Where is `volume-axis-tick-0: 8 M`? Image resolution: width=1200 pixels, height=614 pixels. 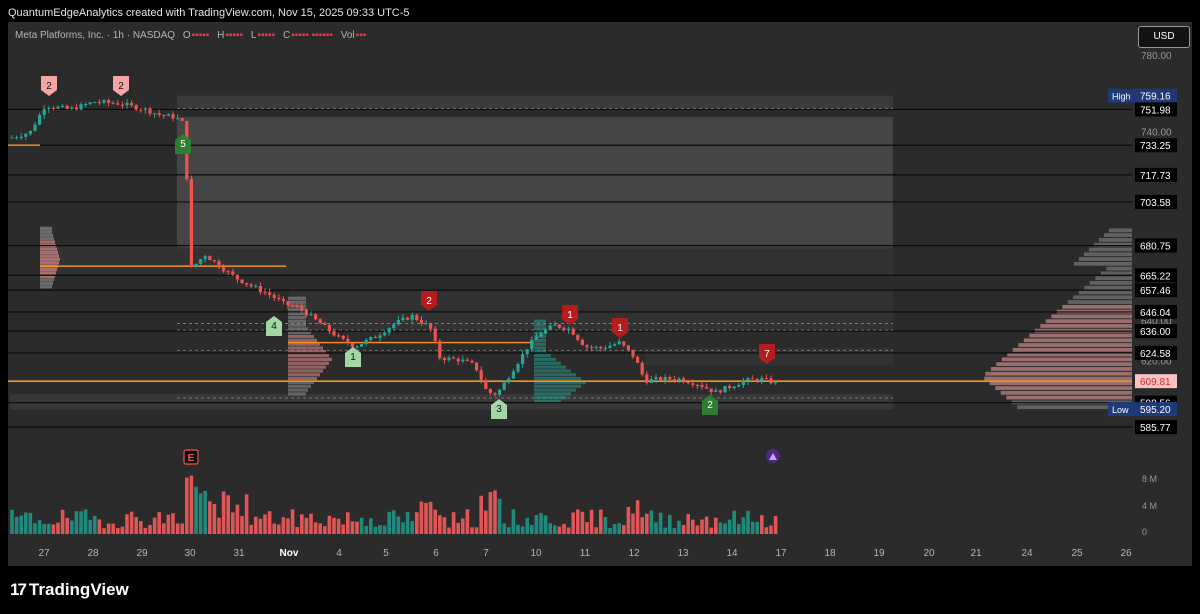 volume-axis-tick-0: 8 M is located at coordinates (1149, 479).